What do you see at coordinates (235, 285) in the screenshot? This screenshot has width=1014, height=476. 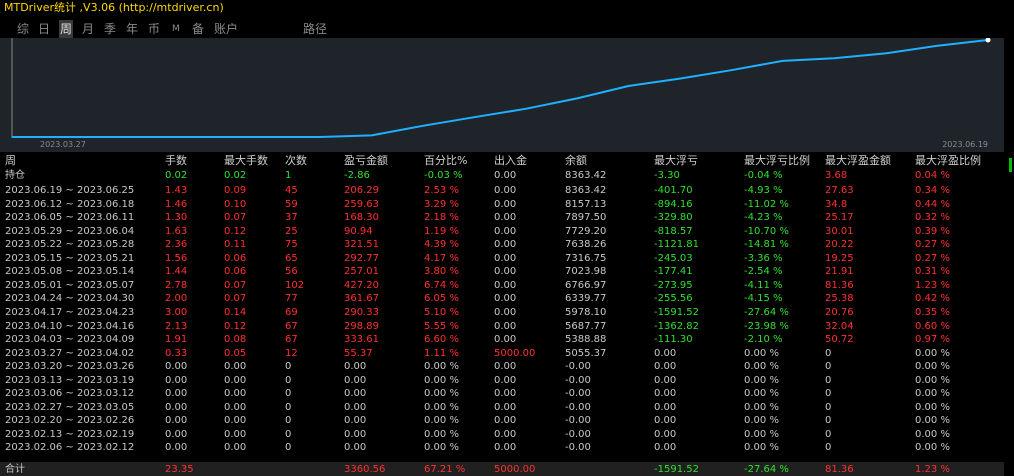 I see `cell-max-lots: 0.07` at bounding box center [235, 285].